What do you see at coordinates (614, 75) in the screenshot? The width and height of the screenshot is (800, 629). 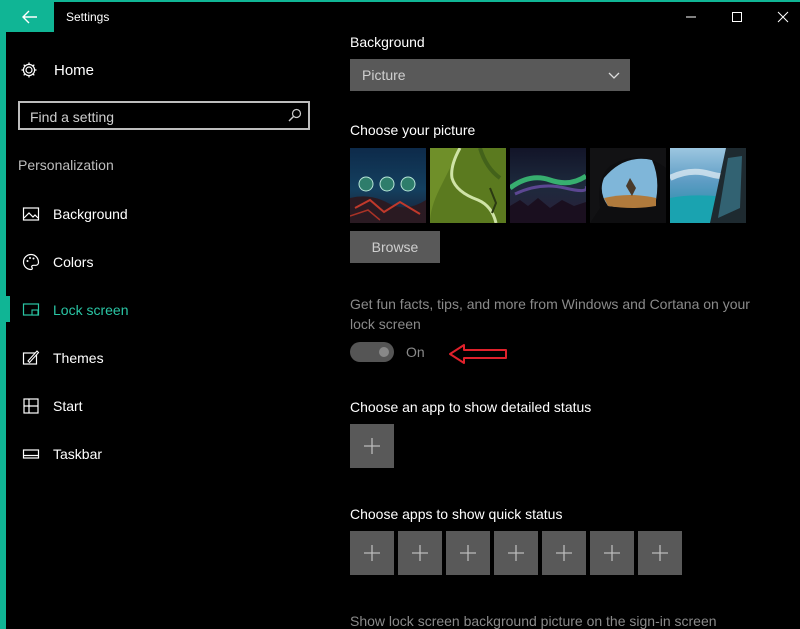 I see `chevron-down-icon` at bounding box center [614, 75].